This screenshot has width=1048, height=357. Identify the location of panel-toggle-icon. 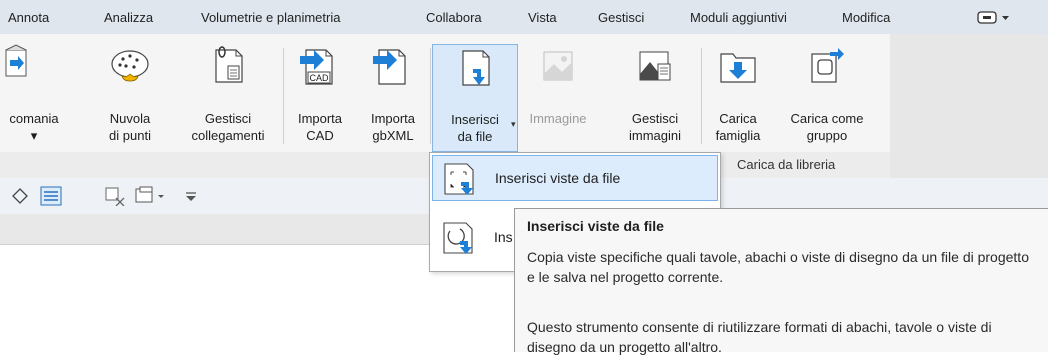
(993, 17).